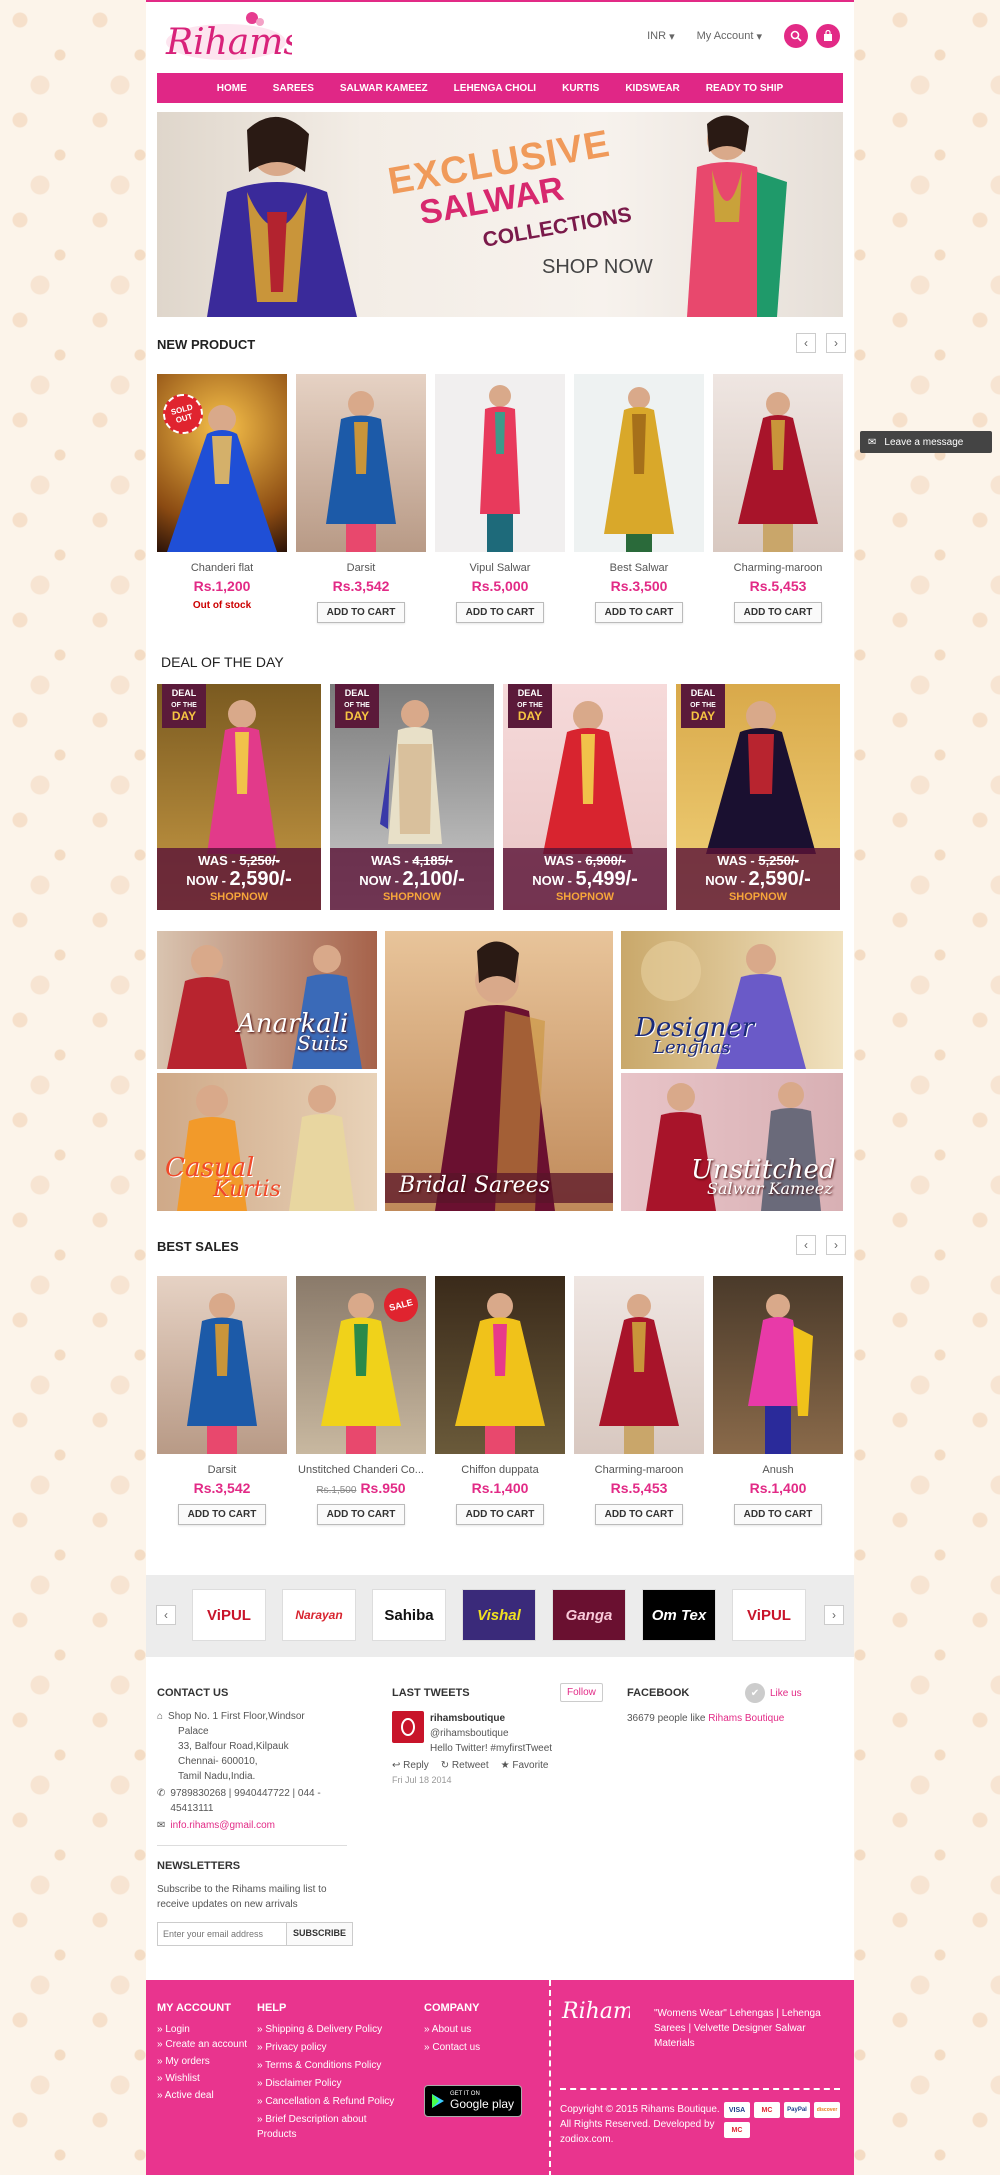  I want to click on cart-button, so click(828, 36).